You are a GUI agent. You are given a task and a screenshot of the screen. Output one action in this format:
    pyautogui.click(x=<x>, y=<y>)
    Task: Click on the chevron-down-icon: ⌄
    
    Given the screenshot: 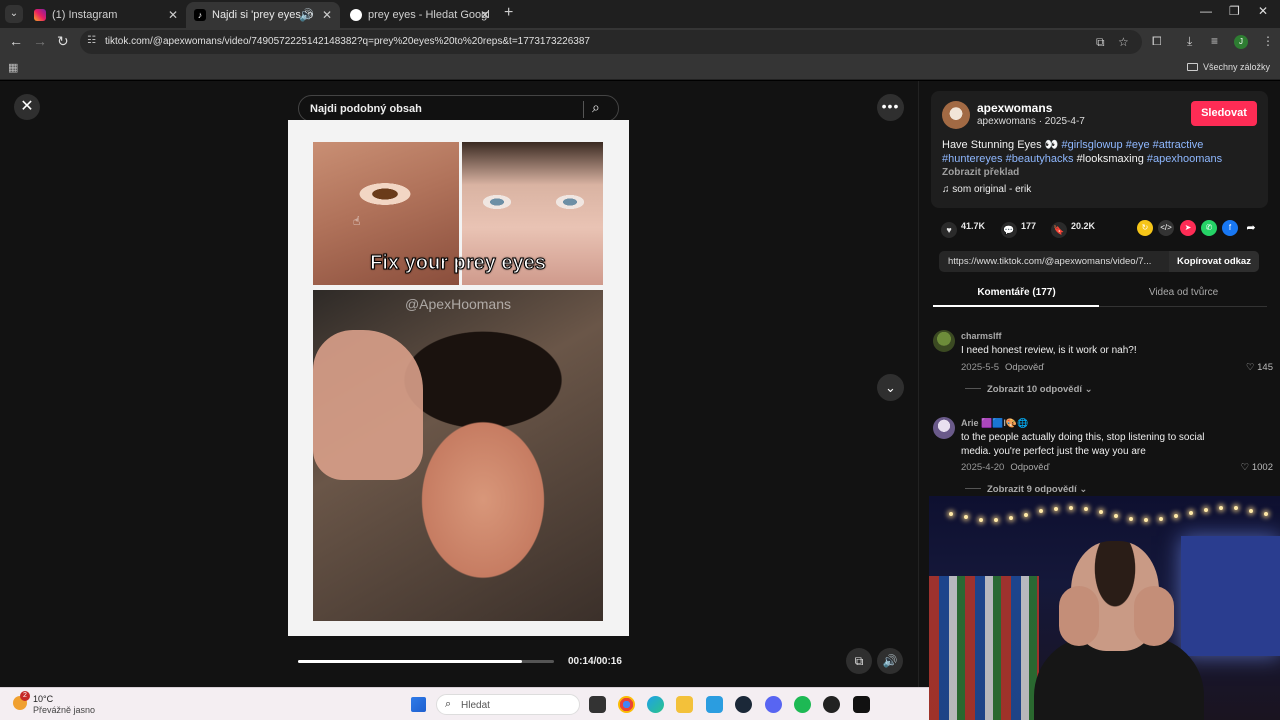 What is the action you would take?
    pyautogui.click(x=890, y=387)
    